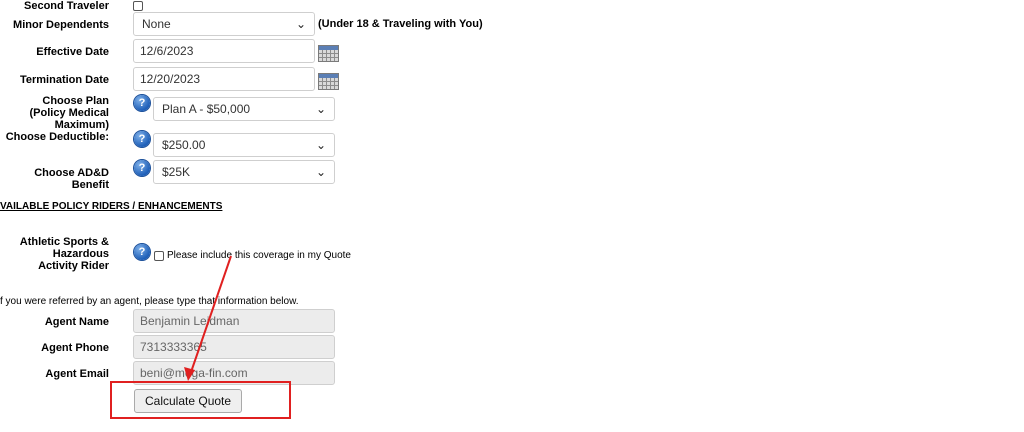 The image size is (1024, 432). What do you see at coordinates (208, 318) in the screenshot?
I see `annotation-arrow` at bounding box center [208, 318].